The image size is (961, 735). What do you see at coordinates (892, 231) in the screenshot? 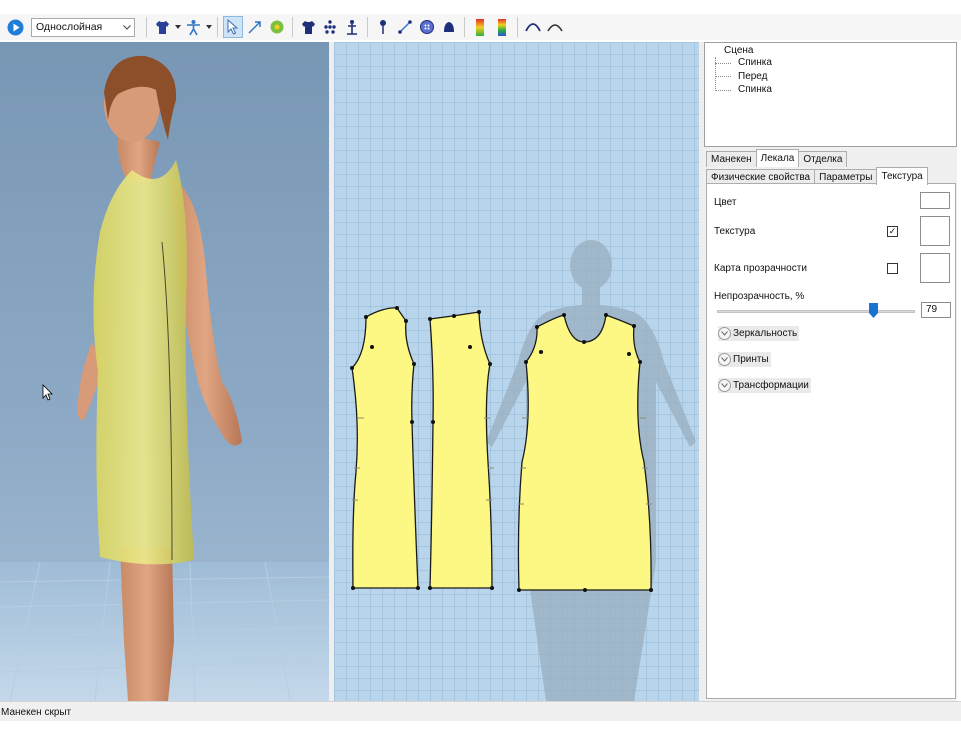
I see `texture-checkbox: ✓` at bounding box center [892, 231].